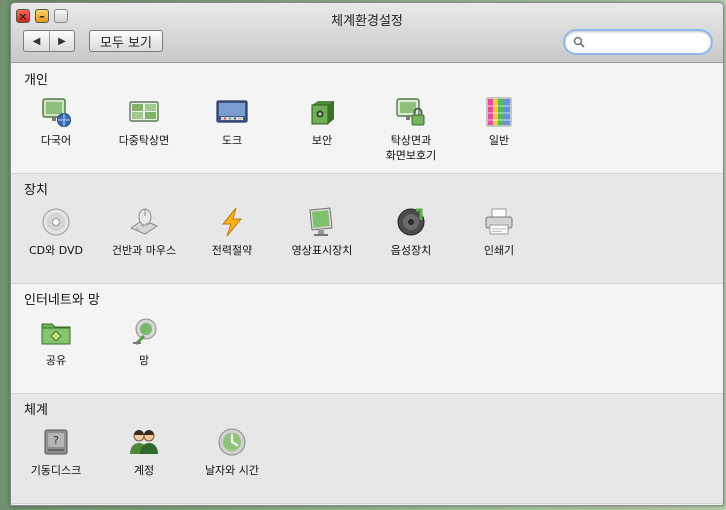  I want to click on security-icon, so click(322, 113).